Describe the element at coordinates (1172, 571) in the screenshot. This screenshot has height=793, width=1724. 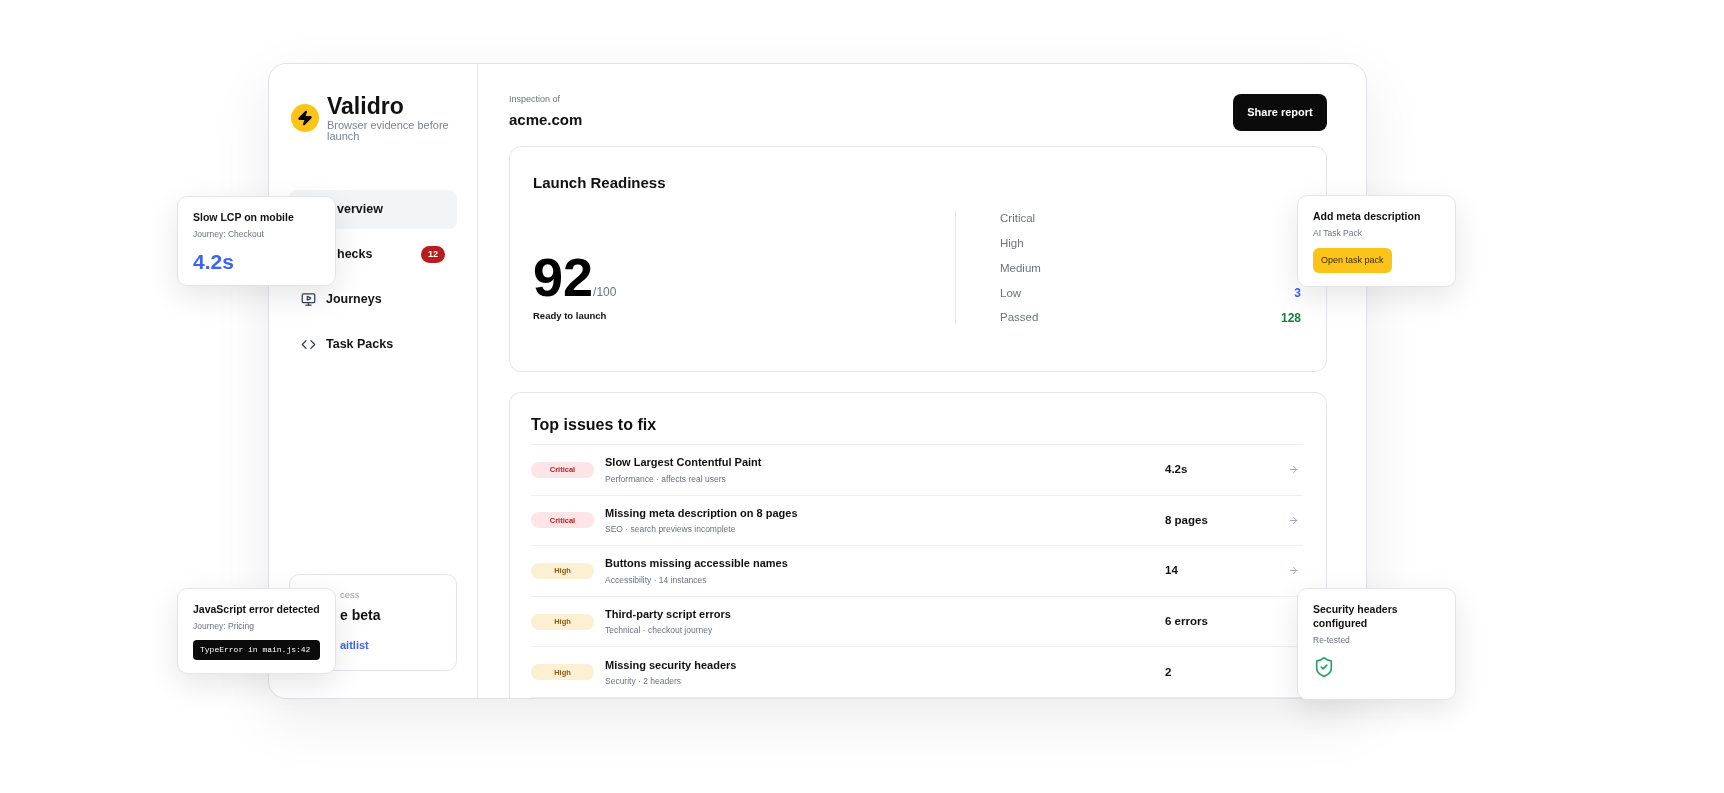
I see `issue-value: 14` at that location.